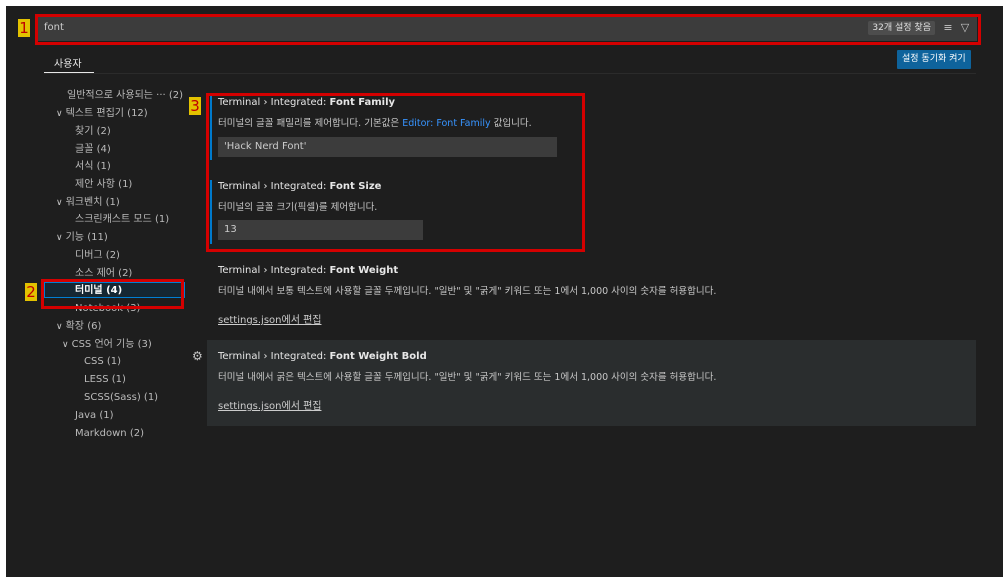  What do you see at coordinates (144, 344) in the screenshot?
I see `toc-item-count: (3)` at bounding box center [144, 344].